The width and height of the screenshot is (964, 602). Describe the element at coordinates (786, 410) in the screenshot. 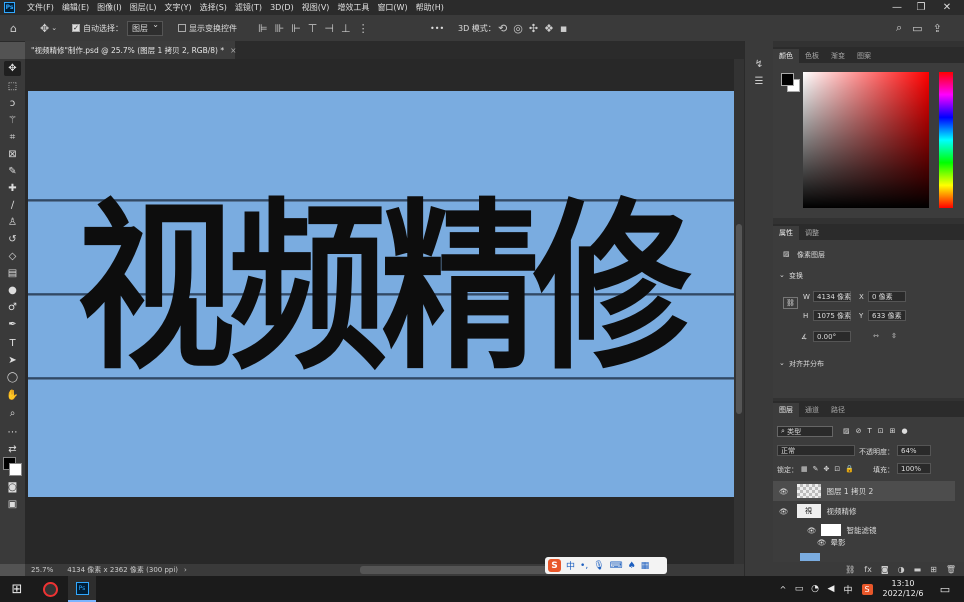

I see `tab-layers: 图层` at that location.